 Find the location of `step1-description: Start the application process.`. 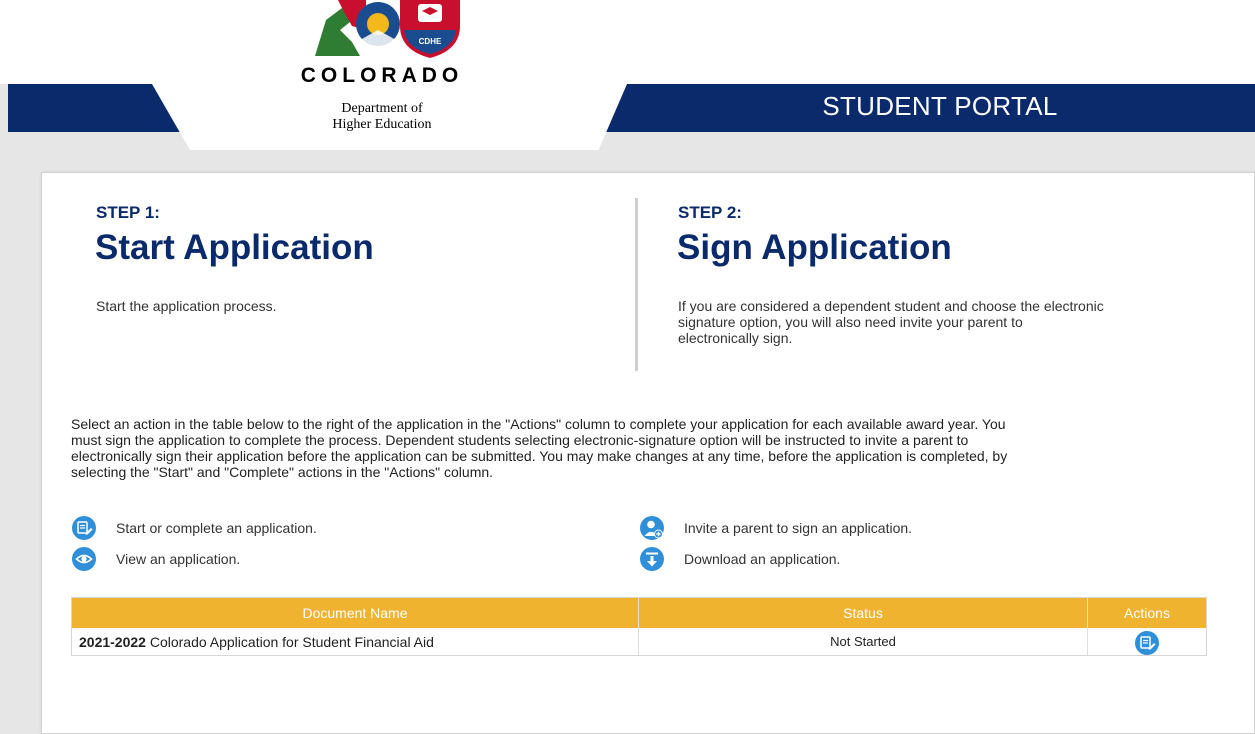

step1-description: Start the application process. is located at coordinates (186, 306).